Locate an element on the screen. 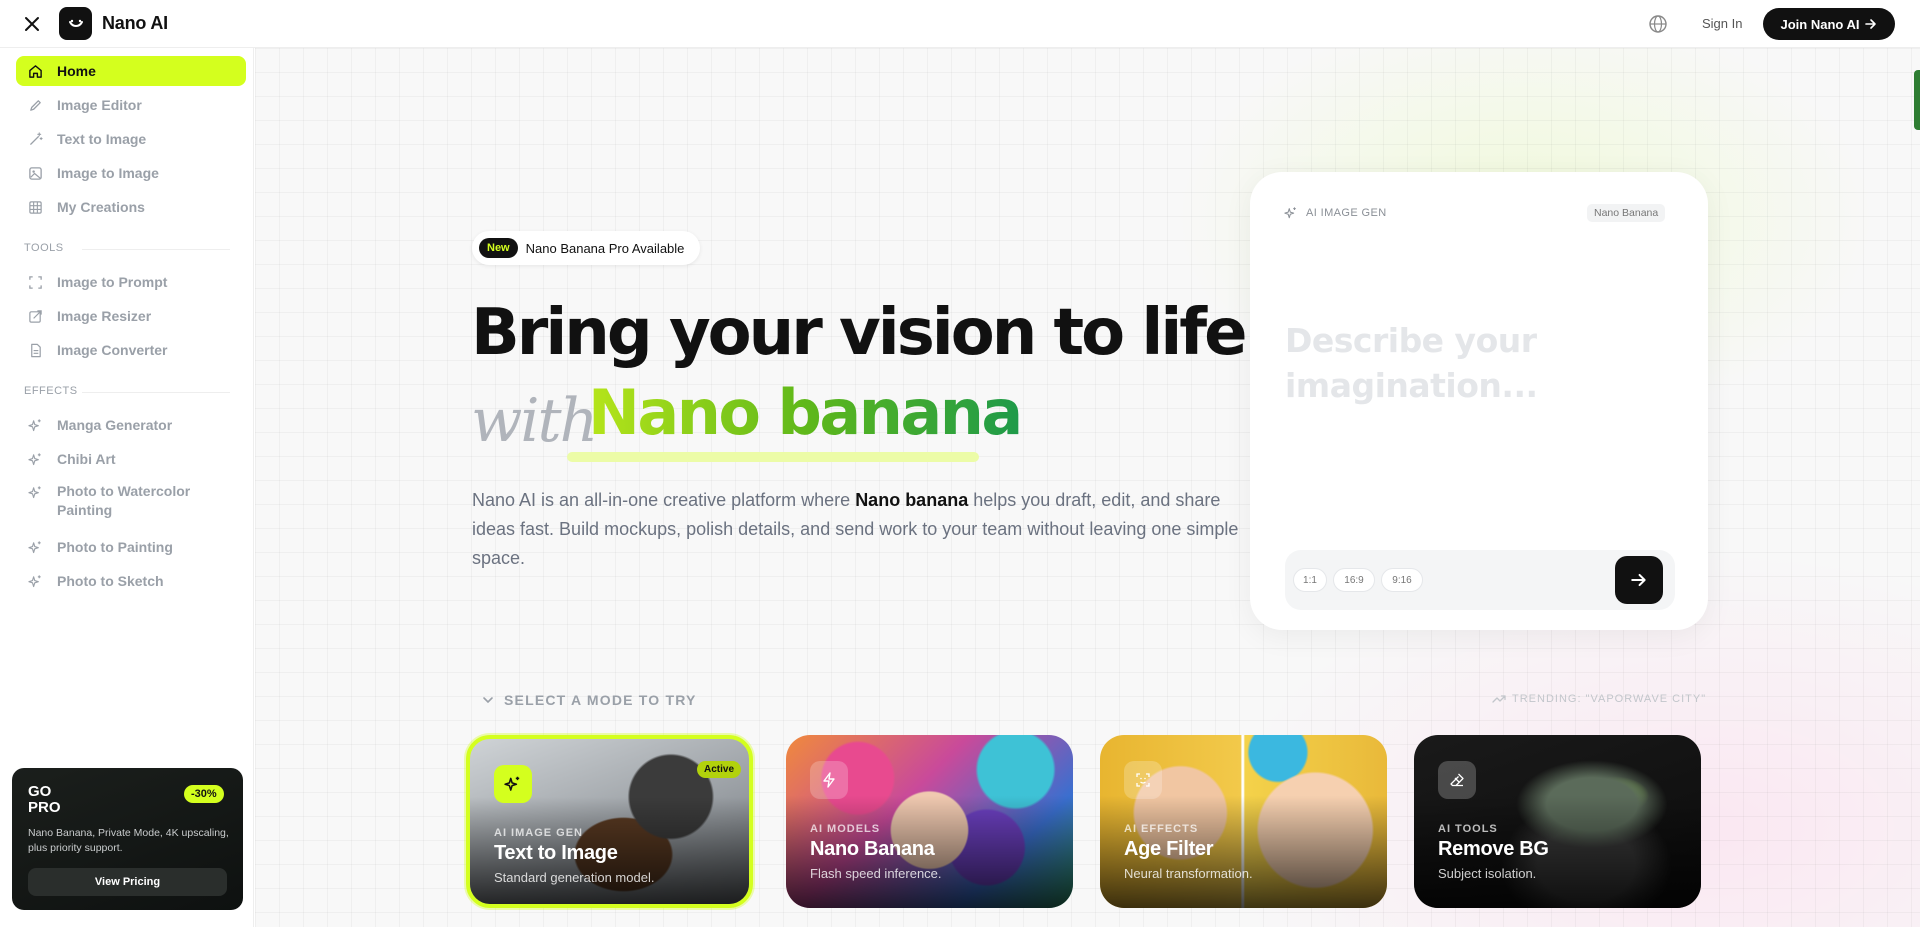  sidebar-item-photo-to-watercolor: Photo to Watercolor Painting is located at coordinates (131, 500).